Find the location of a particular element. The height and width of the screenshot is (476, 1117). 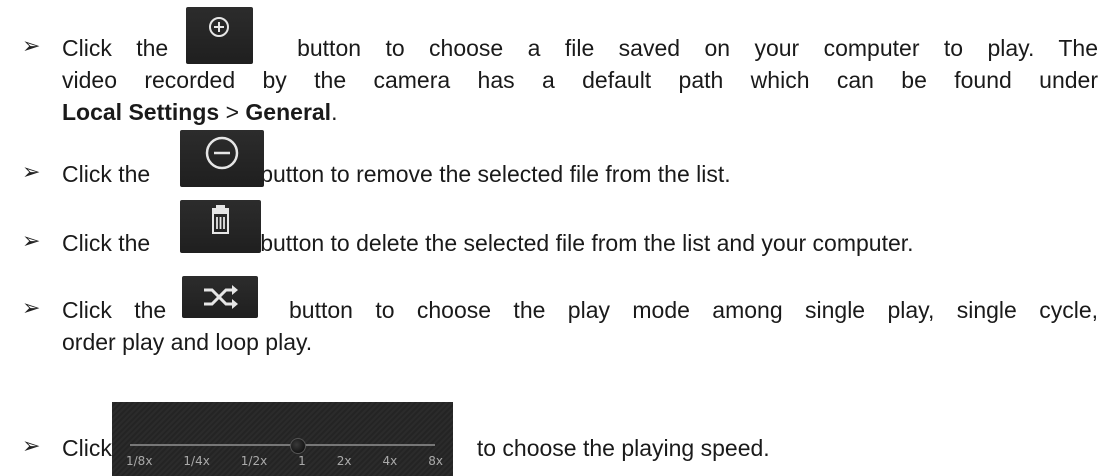

delete-file-button is located at coordinates (220, 226).